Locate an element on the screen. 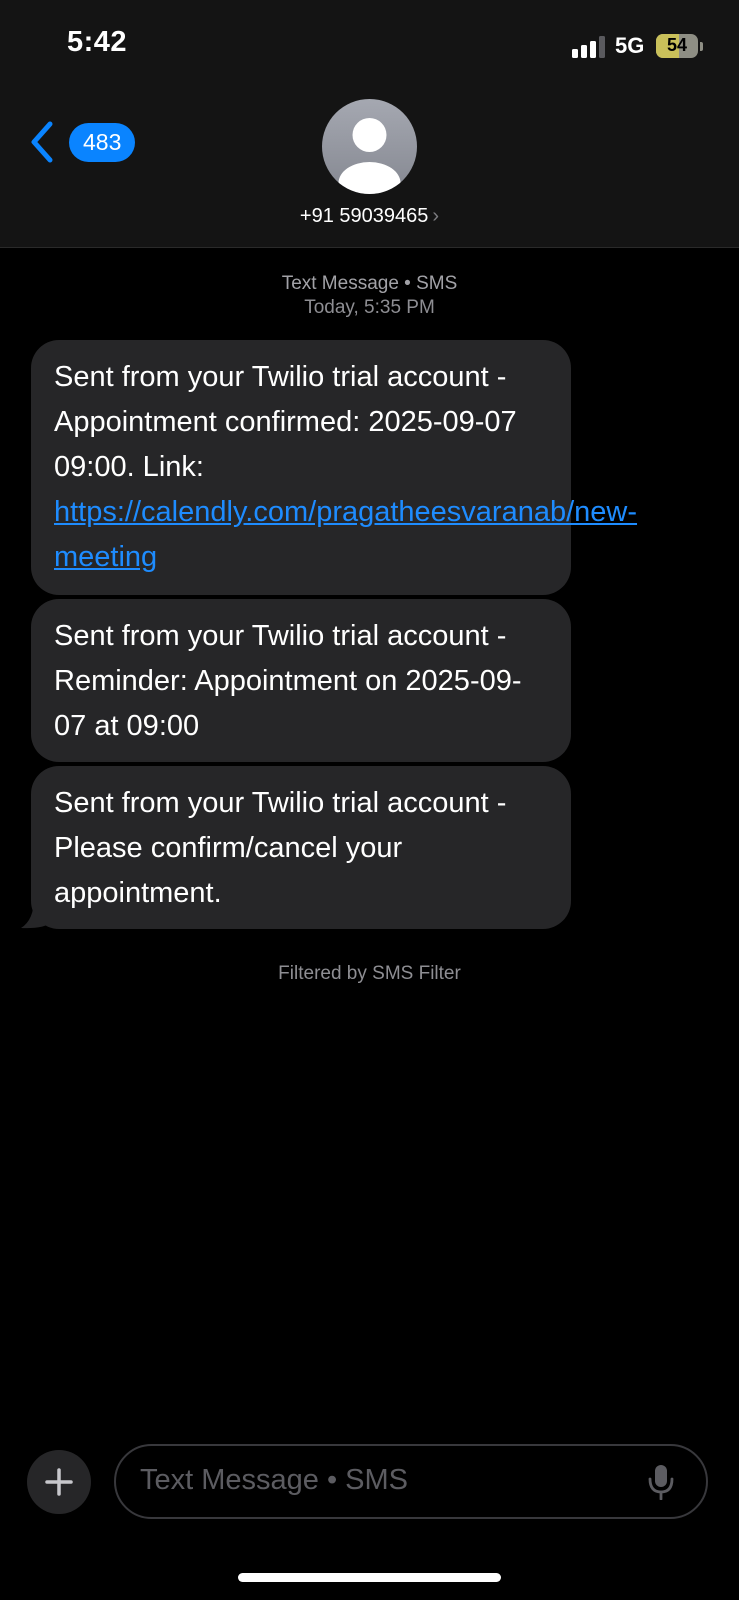 The image size is (739, 1600). contact-avatar is located at coordinates (369, 146).